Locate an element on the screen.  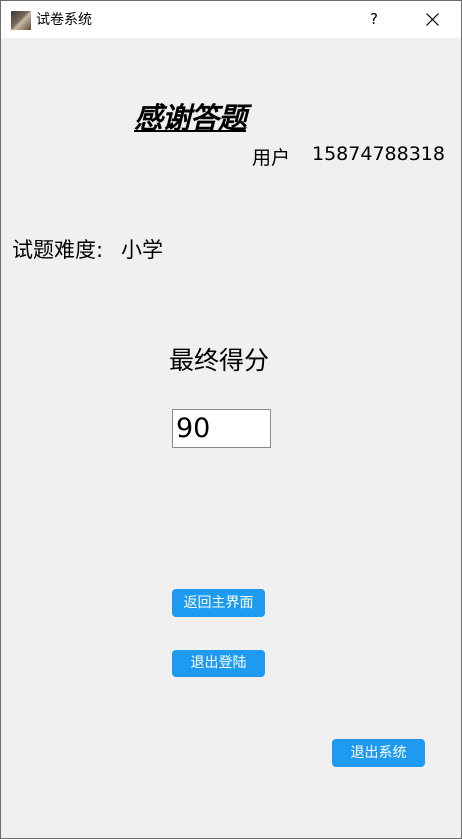
user-phone: 15874788318 is located at coordinates (378, 154).